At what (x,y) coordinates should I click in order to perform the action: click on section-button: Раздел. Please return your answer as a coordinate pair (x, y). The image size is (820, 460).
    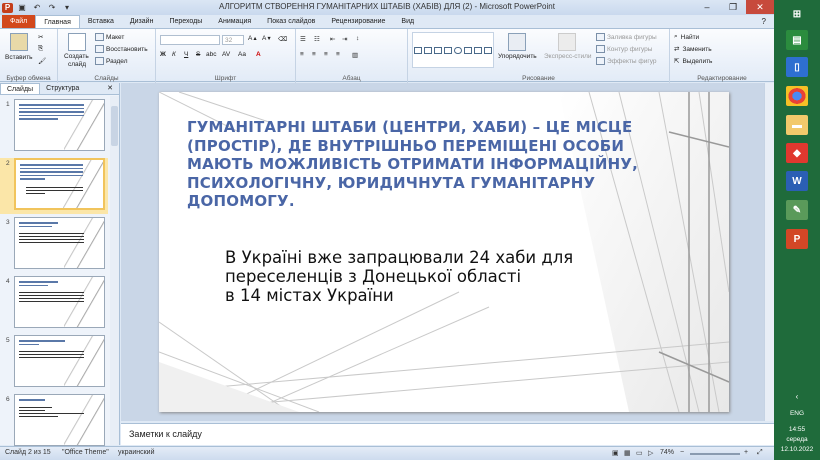
    Looking at the image, I should click on (111, 61).